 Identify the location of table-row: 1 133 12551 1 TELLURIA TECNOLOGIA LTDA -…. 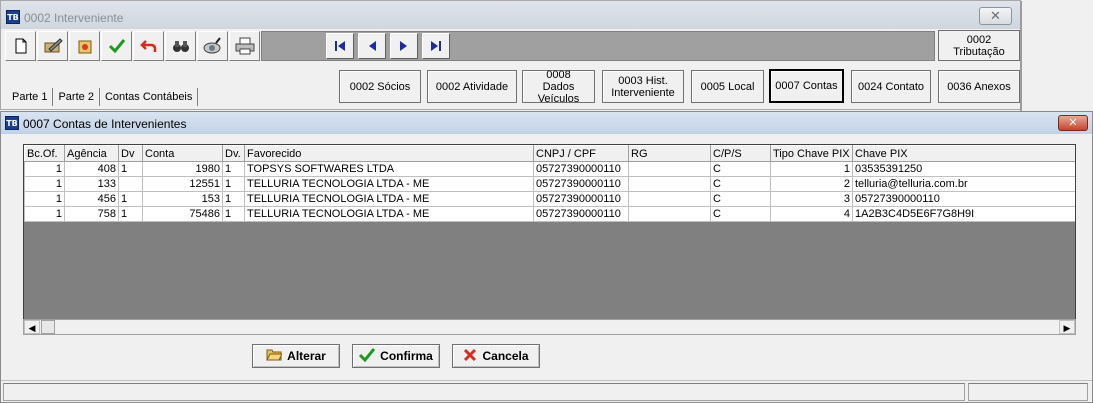
(549, 184).